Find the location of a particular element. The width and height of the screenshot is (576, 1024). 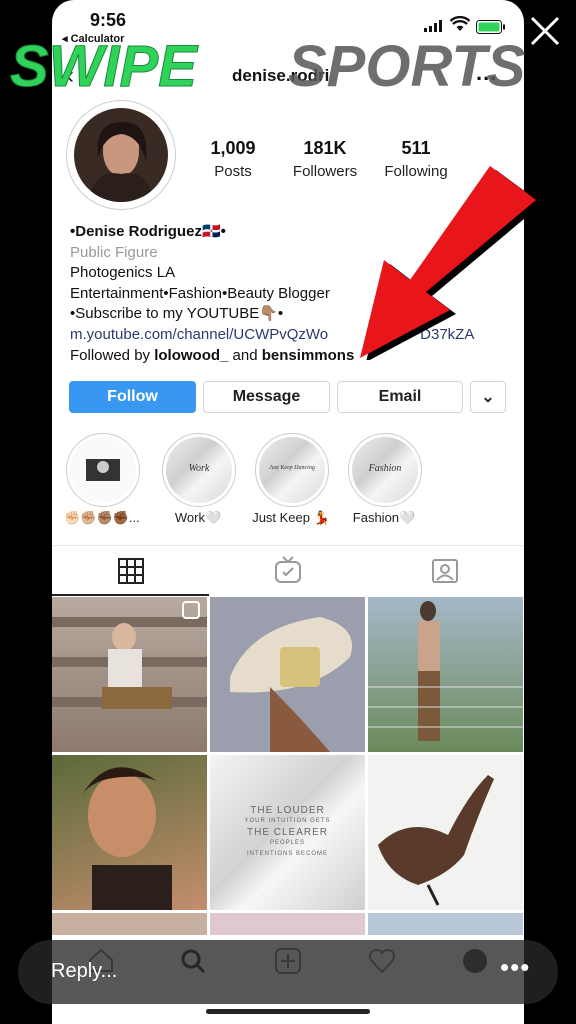

followers-count: 181K is located at coordinates (325, 148).